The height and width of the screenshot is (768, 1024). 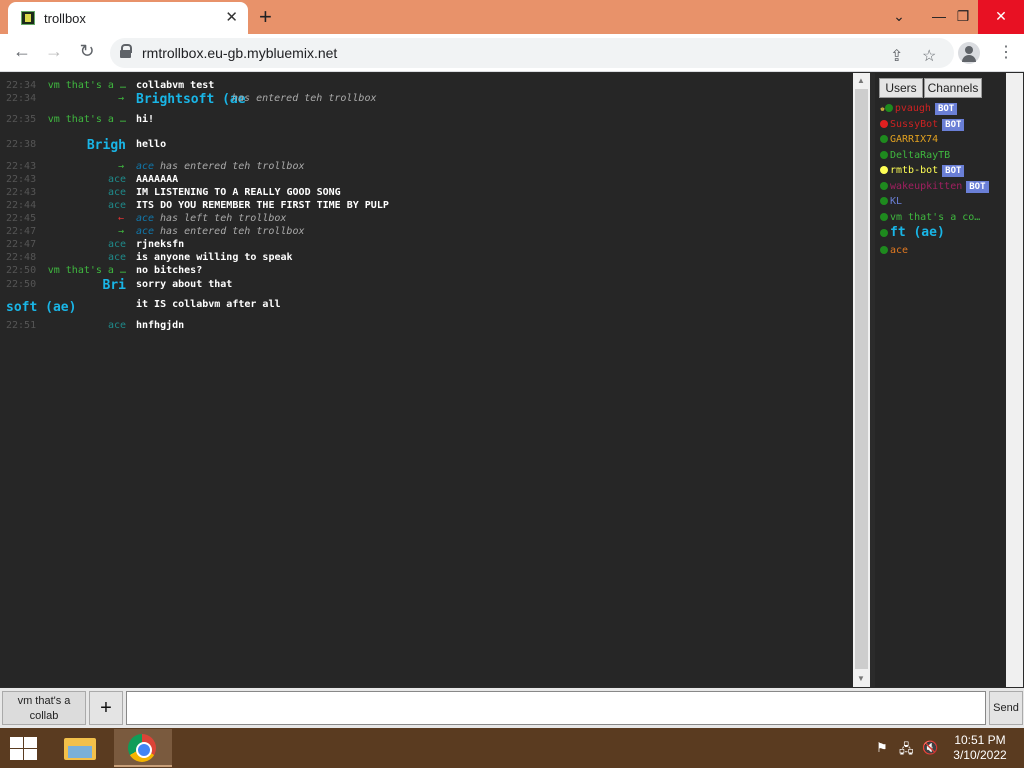 I want to click on message-time: 22:44, so click(x=21, y=205).